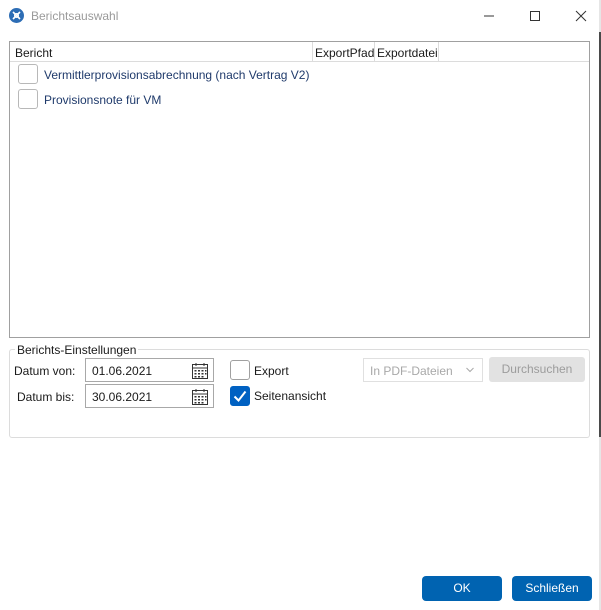  What do you see at coordinates (462, 588) in the screenshot?
I see `ok-button: OK` at bounding box center [462, 588].